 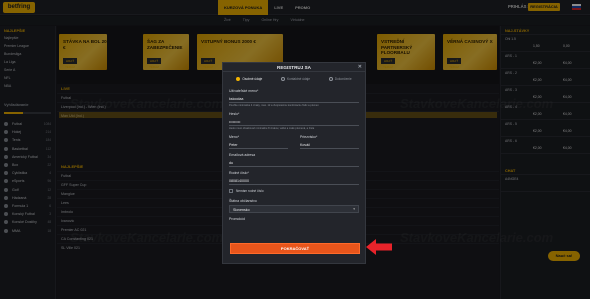 What do you see at coordinates (231, 191) in the screenshot?
I see `checkbox-icon` at bounding box center [231, 191].